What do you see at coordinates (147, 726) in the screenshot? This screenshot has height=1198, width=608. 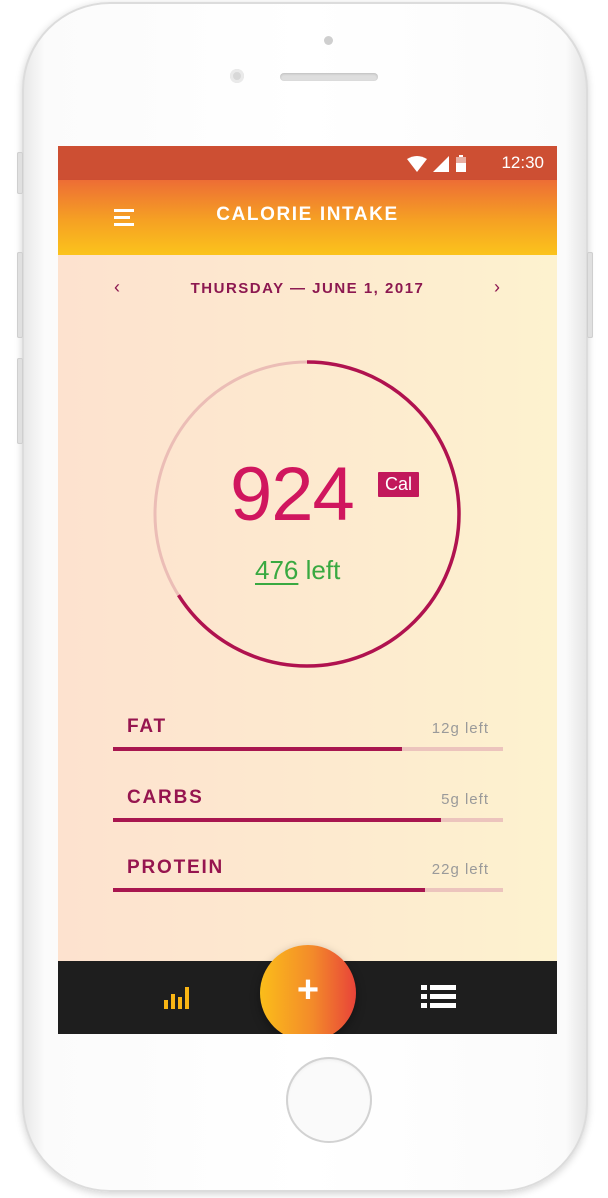 I see `macro-name: FAT` at bounding box center [147, 726].